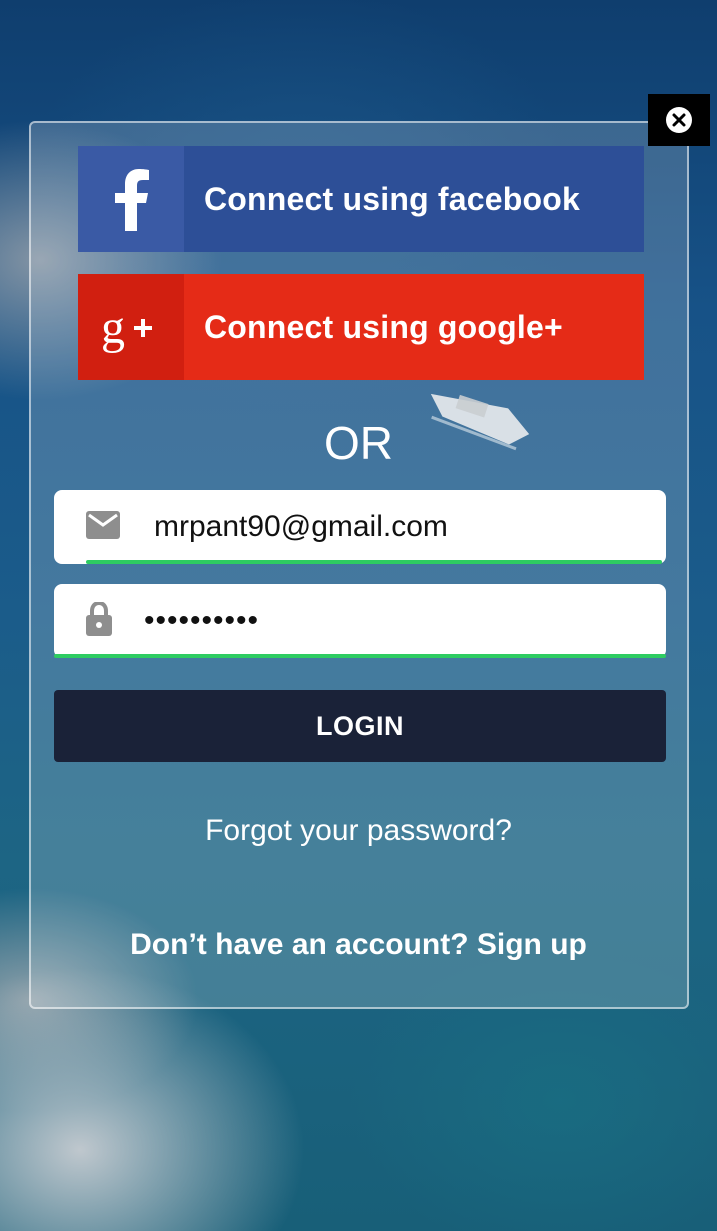 The height and width of the screenshot is (1231, 717). What do you see at coordinates (113, 327) in the screenshot?
I see `svg-text: g` at bounding box center [113, 327].